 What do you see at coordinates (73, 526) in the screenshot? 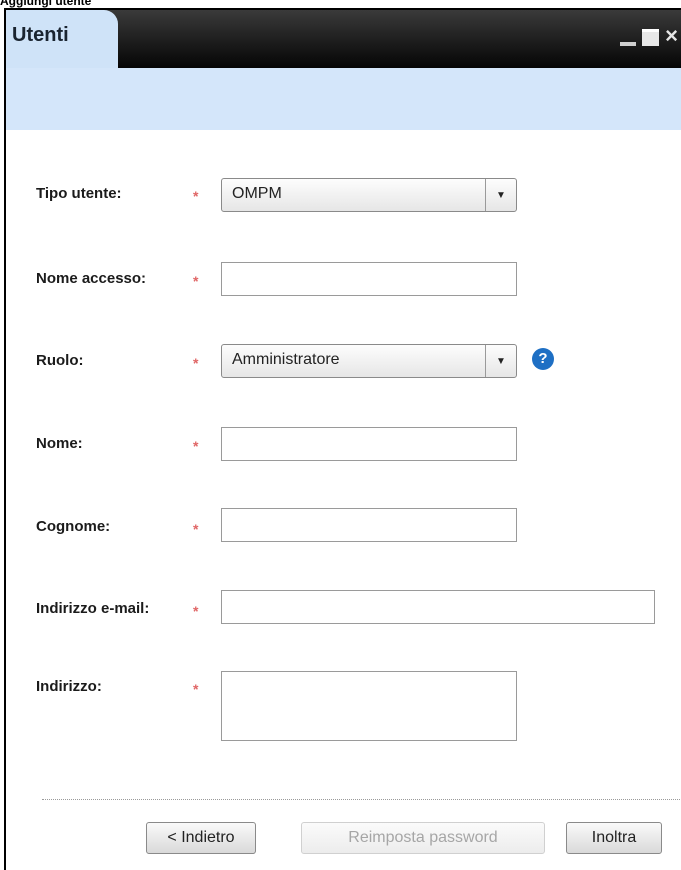
I see `last-name-label: Cognome:` at bounding box center [73, 526].